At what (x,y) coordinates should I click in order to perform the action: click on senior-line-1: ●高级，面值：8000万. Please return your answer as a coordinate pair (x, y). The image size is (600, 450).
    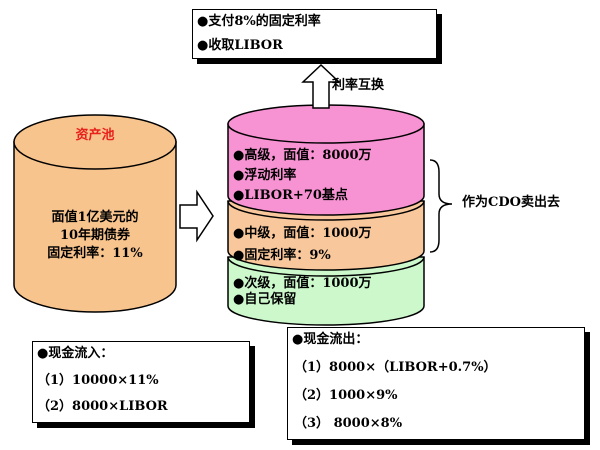
    Looking at the image, I should click on (302, 155).